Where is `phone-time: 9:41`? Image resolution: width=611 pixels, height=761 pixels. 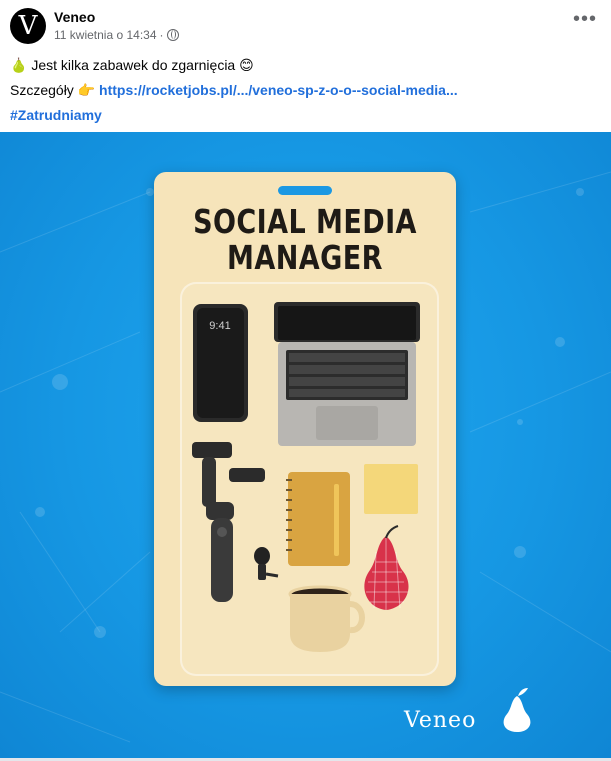
phone-time: 9:41 is located at coordinates (219, 326).